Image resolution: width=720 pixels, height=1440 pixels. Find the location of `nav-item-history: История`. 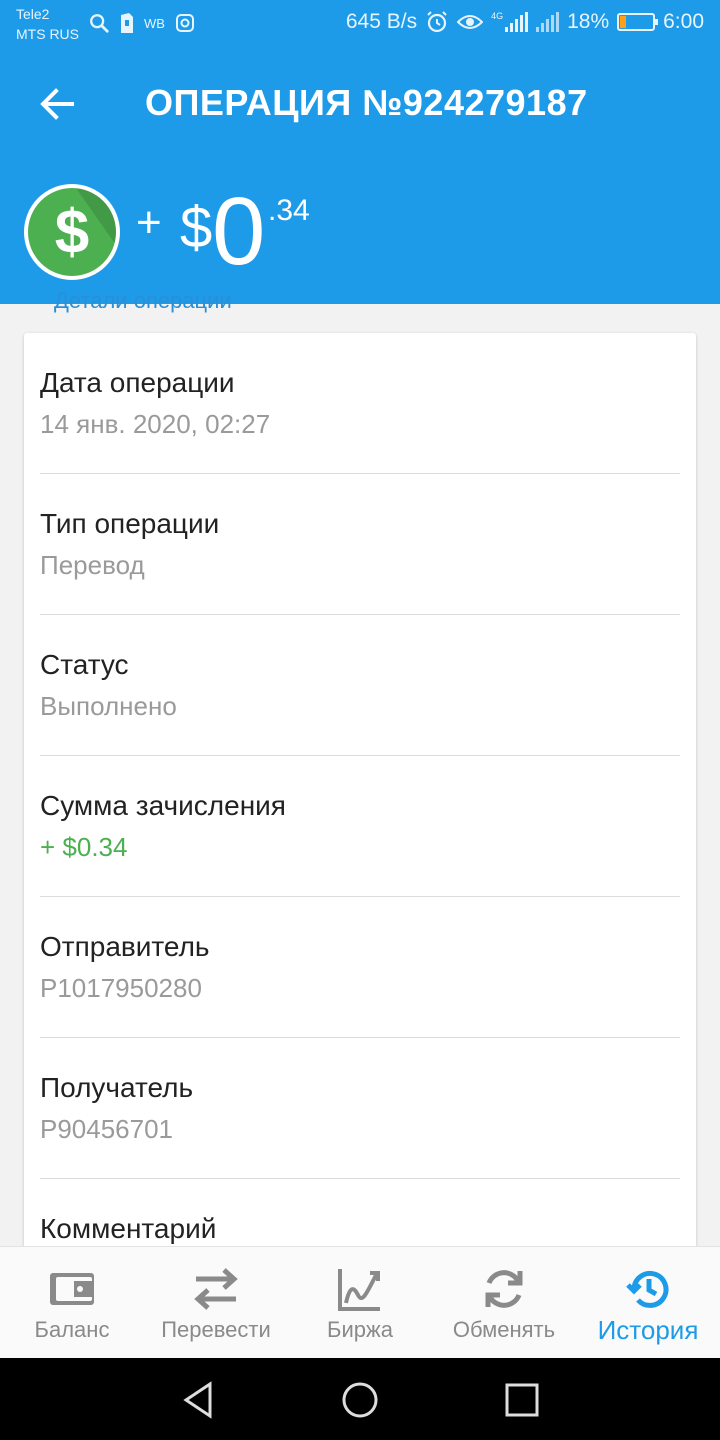

nav-item-history: История is located at coordinates (648, 1303).